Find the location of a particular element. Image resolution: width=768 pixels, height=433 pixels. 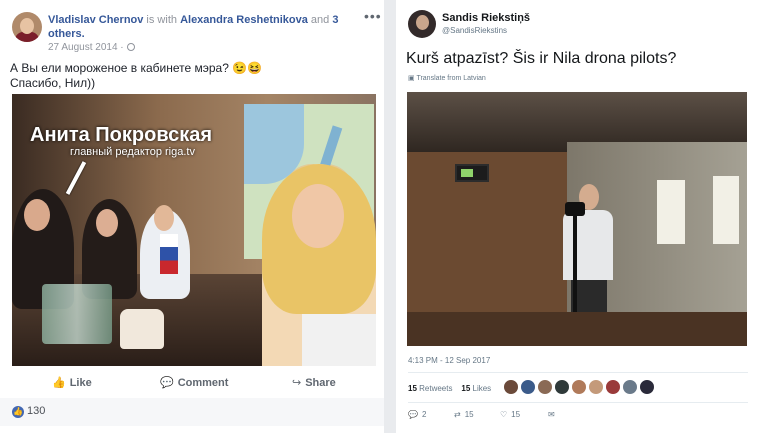

russian-flag is located at coordinates (169, 254).